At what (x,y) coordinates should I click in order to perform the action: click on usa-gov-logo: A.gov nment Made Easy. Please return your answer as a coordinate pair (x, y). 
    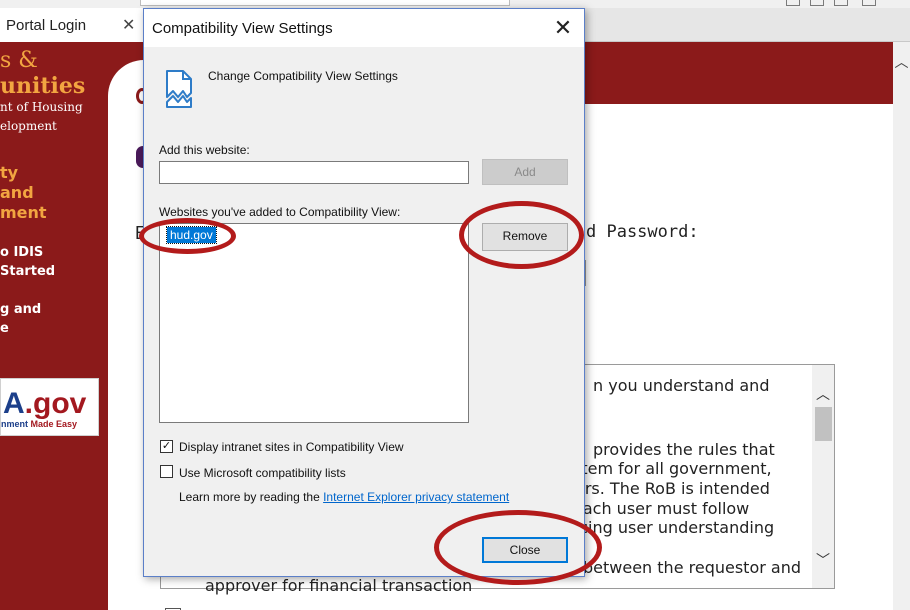
    Looking at the image, I should click on (49, 407).